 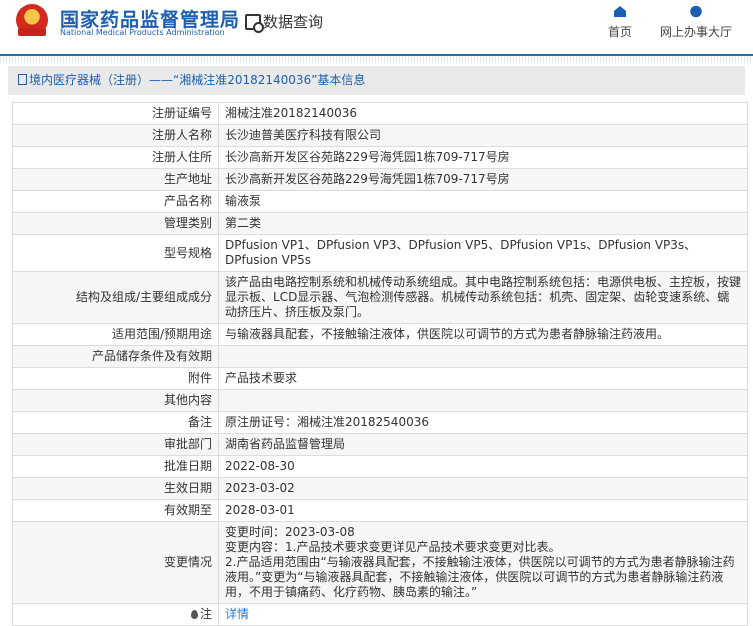 What do you see at coordinates (115, 422) in the screenshot?
I see `field-label: 备注` at bounding box center [115, 422].